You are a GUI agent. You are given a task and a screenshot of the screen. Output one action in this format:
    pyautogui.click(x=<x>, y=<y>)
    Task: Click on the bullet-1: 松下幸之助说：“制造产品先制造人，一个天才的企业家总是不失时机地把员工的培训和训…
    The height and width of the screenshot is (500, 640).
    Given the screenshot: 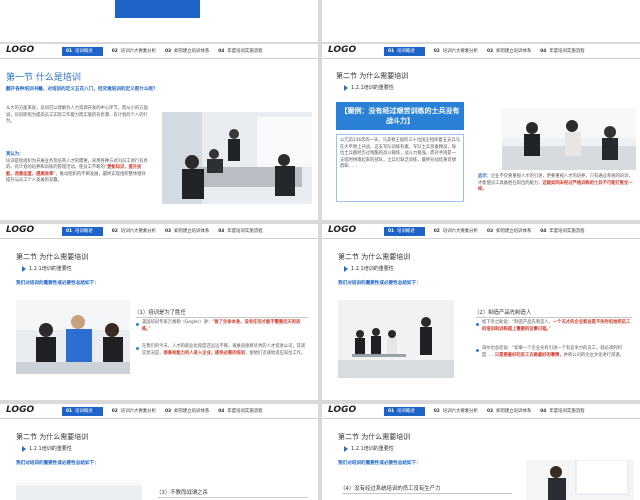 What is the action you would take?
    pyautogui.click(x=556, y=326)
    